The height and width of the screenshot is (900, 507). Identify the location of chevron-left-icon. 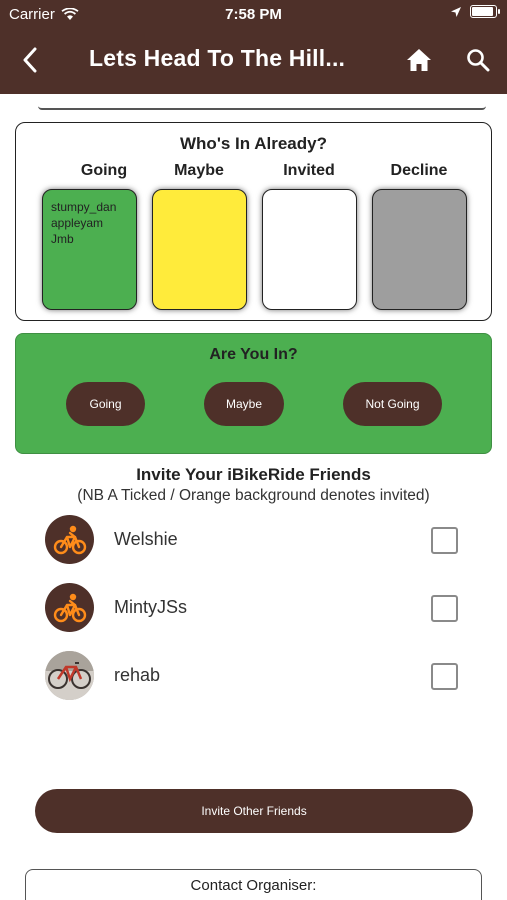
(30, 60).